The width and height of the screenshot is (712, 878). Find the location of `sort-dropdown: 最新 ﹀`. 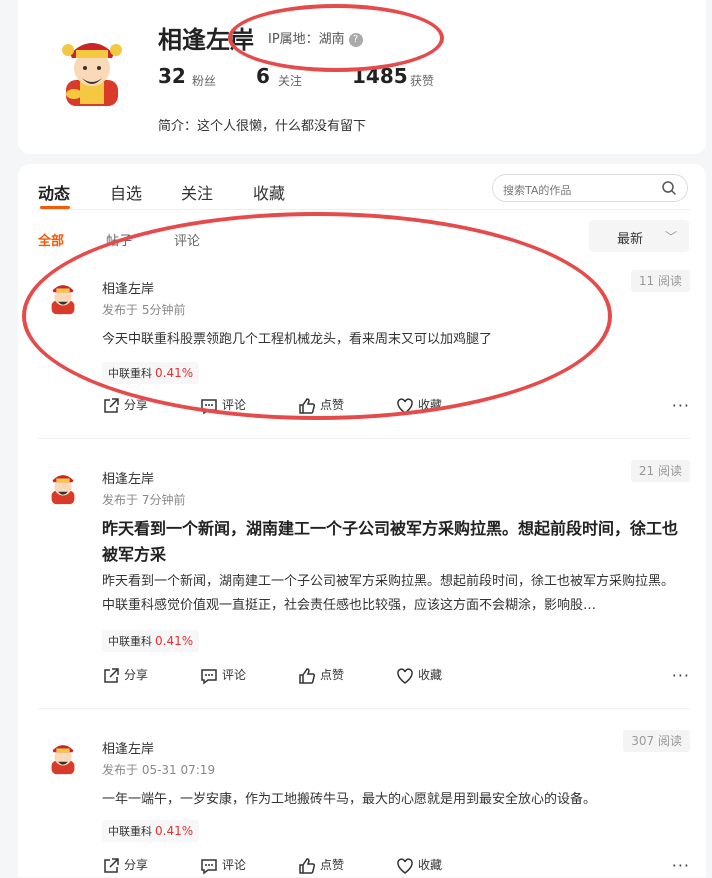

sort-dropdown: 最新 ﹀ is located at coordinates (639, 236).